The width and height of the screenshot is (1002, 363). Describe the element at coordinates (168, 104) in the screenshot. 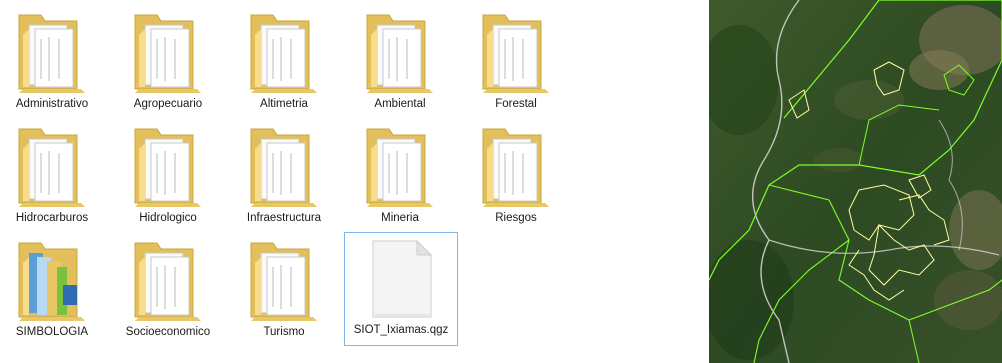

I see `folder-label: Agropecuario` at that location.